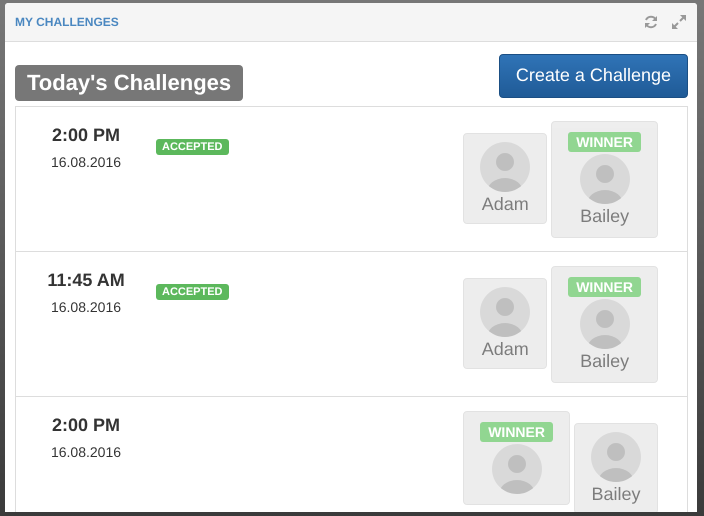 The image size is (704, 516). I want to click on expand-icon, so click(679, 22).